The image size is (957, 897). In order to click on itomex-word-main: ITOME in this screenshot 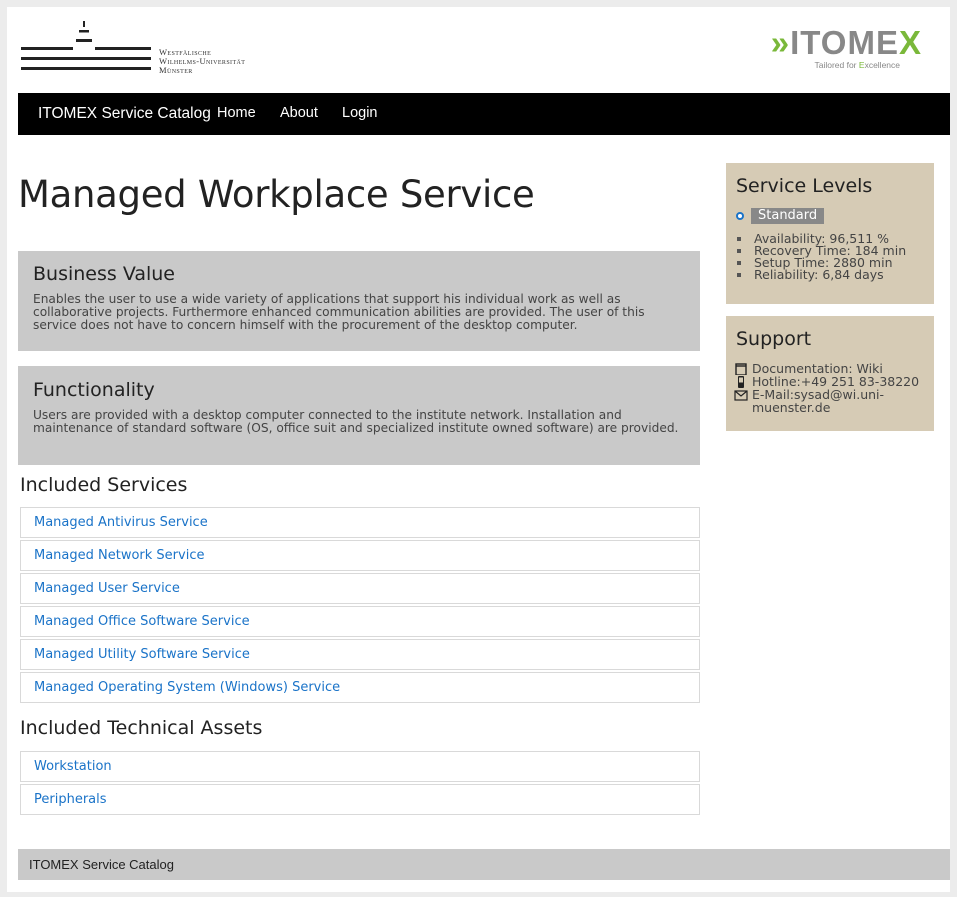, I will do `click(844, 42)`.